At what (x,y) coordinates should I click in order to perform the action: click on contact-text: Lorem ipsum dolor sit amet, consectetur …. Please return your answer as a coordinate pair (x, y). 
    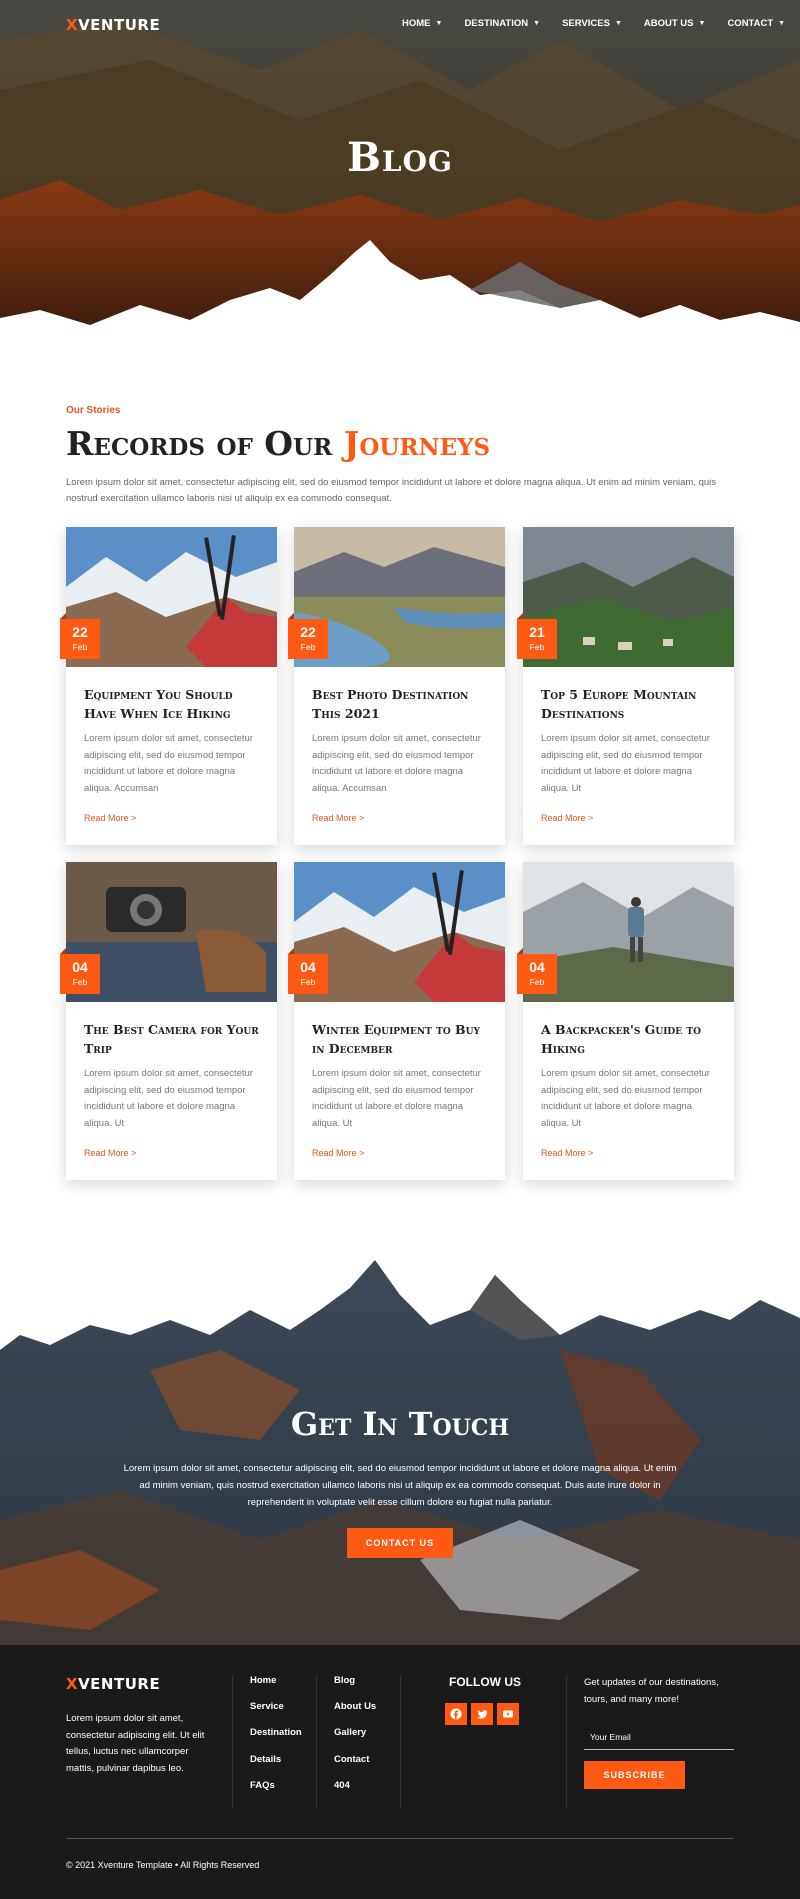
    Looking at the image, I should click on (400, 1485).